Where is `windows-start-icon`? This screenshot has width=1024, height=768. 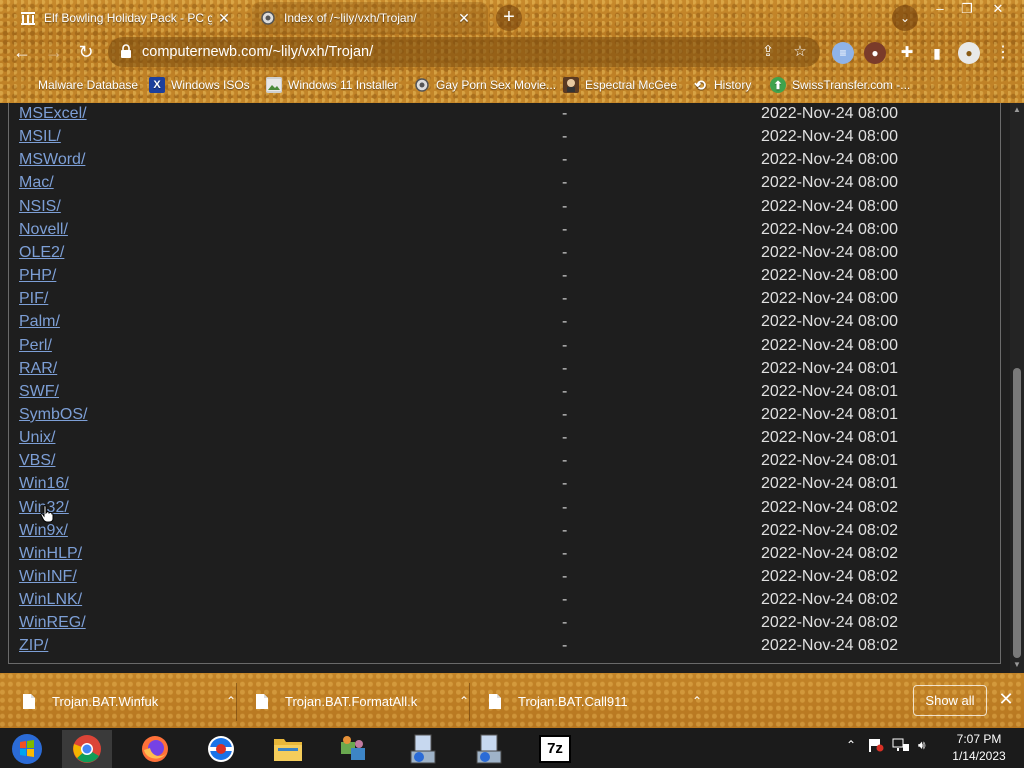
windows-start-icon is located at coordinates (27, 749).